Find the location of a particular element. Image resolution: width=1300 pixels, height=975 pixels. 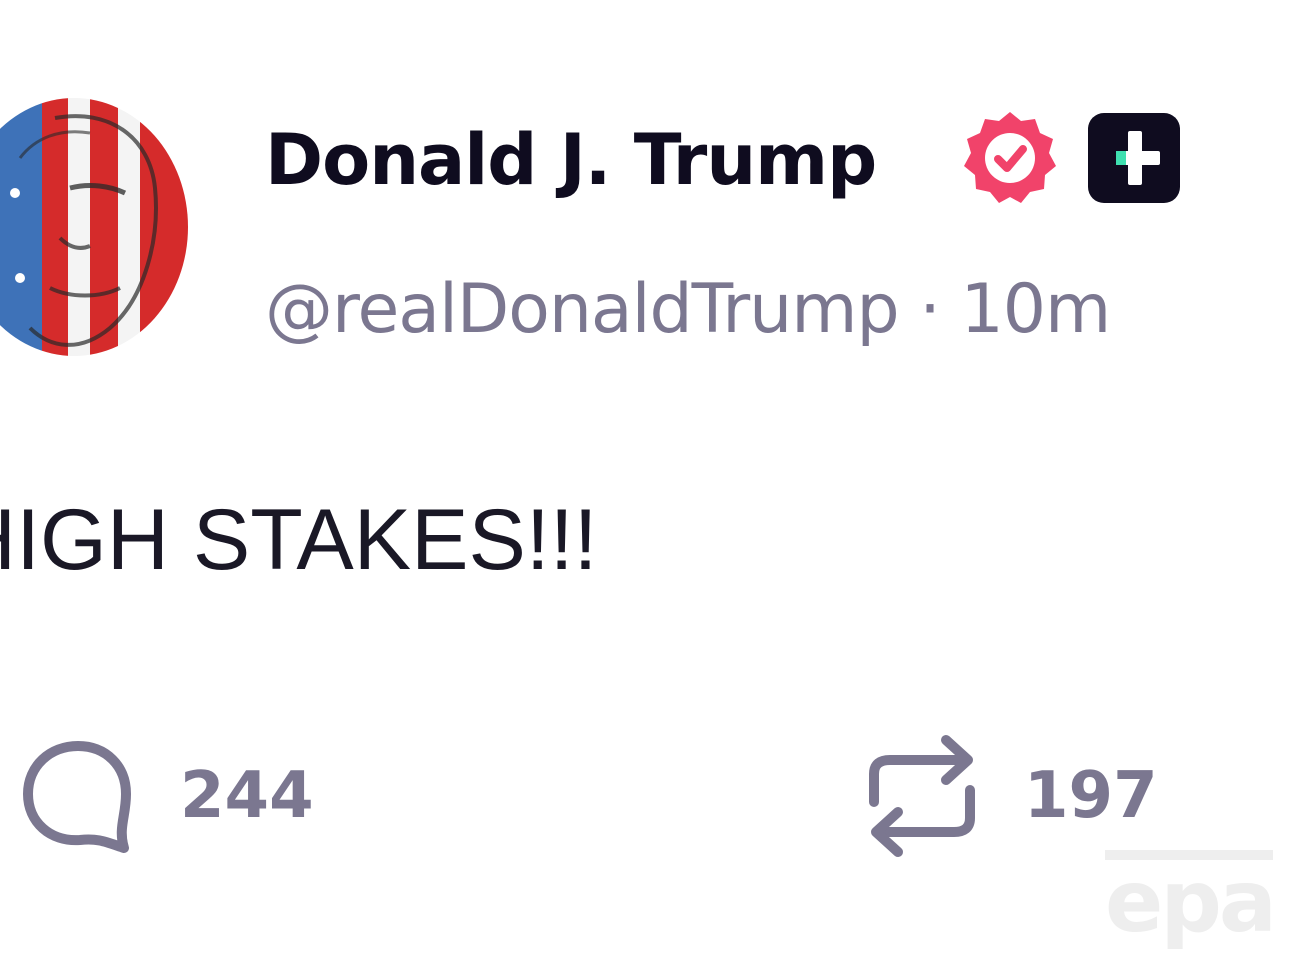

verified-badge-icon is located at coordinates (1010, 157).